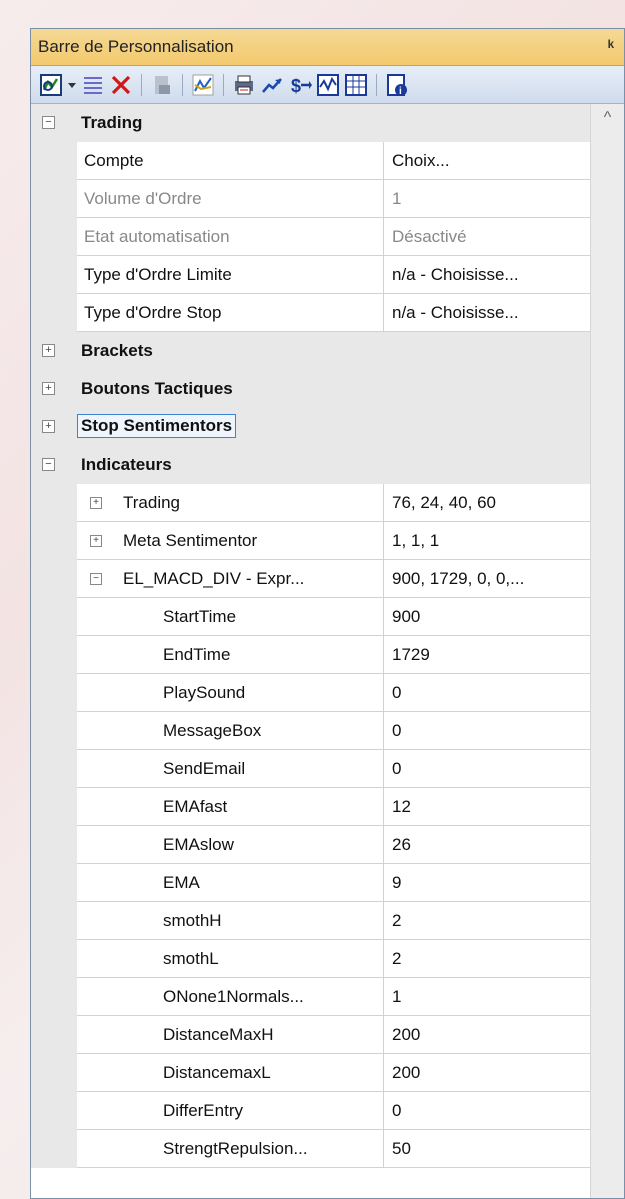  I want to click on property-row: StrengtRepulsion... 50, so click(311, 1149).